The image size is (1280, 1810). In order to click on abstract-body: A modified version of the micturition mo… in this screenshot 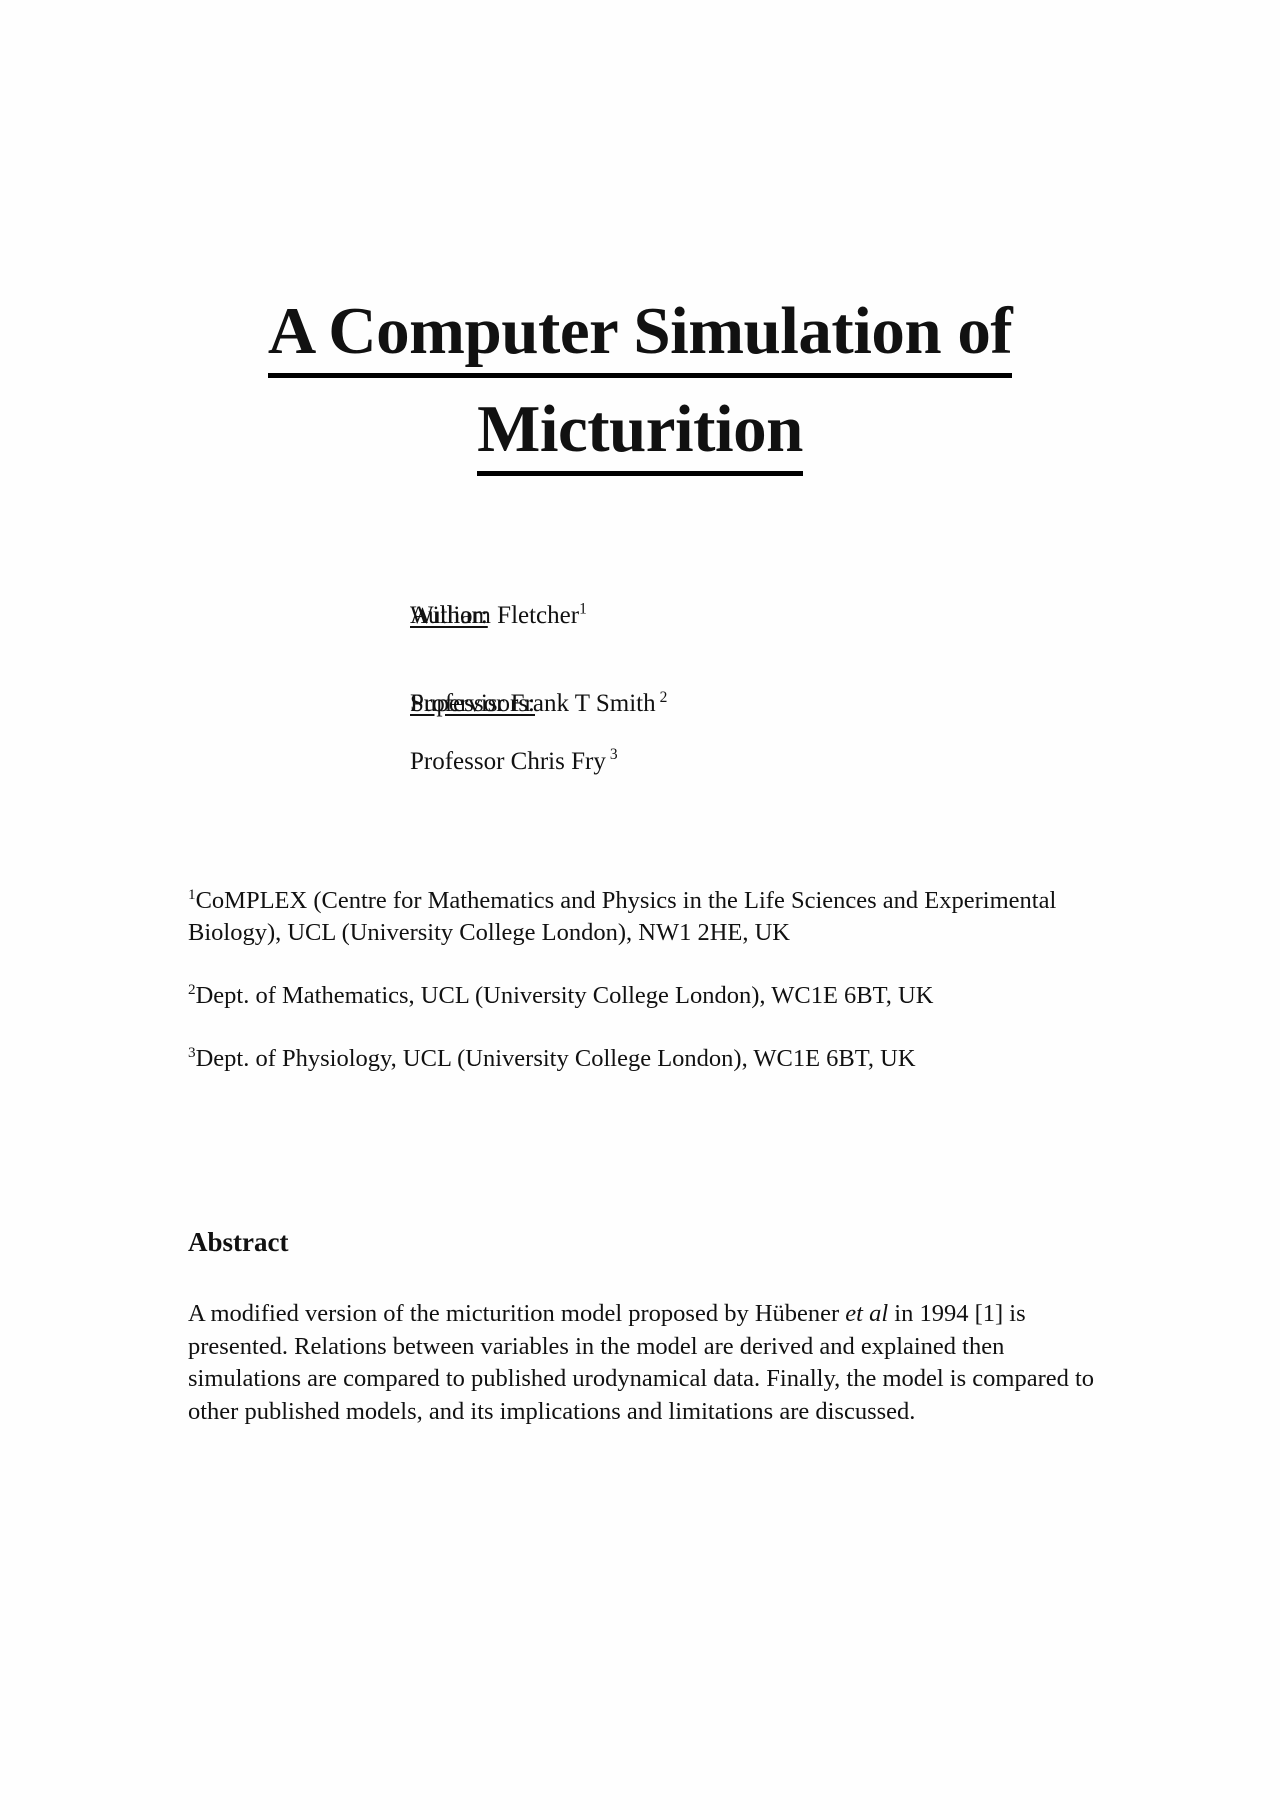, I will do `click(646, 1363)`.